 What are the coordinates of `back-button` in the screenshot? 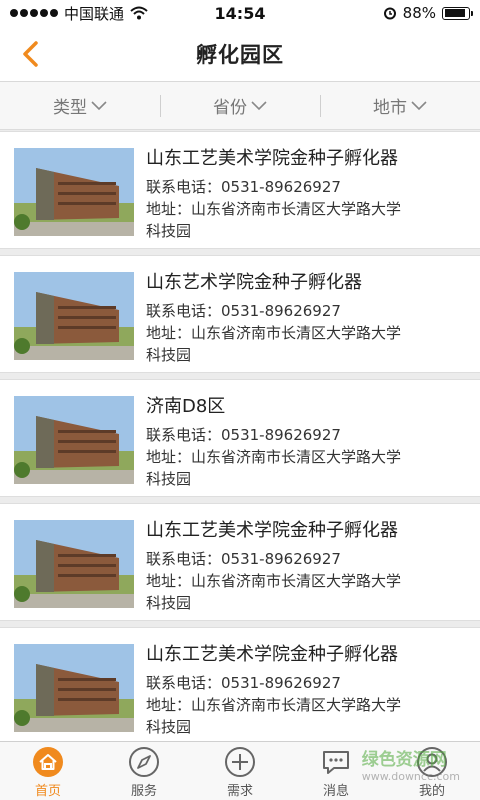 It's located at (30, 54).